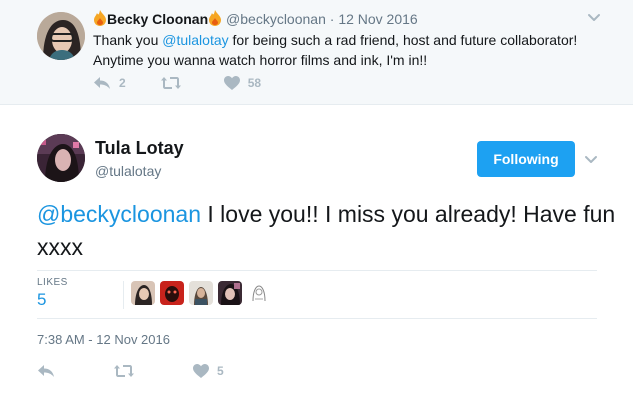 This screenshot has height=405, width=633. I want to click on liker-avatars, so click(203, 293).